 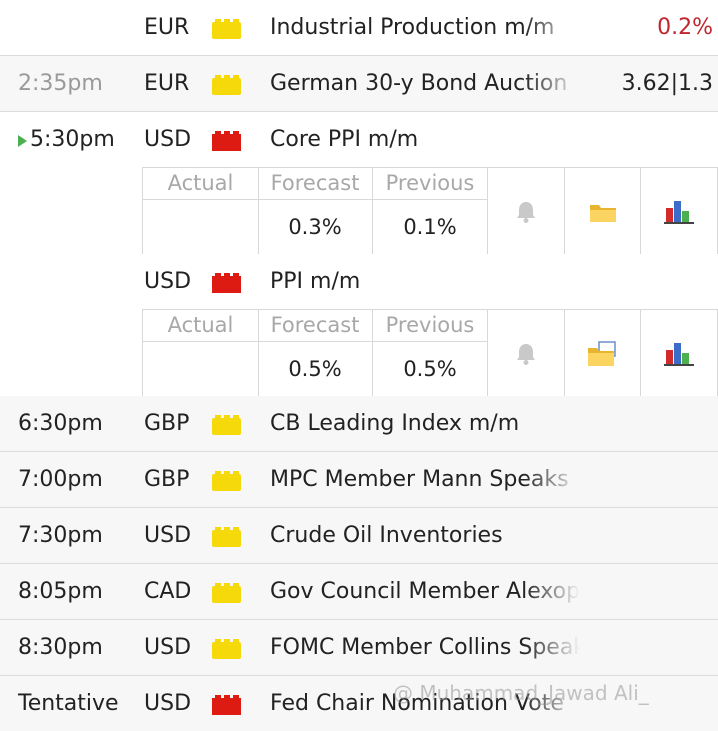 I want to click on event-row: USD PPI m/m, so click(x=359, y=281).